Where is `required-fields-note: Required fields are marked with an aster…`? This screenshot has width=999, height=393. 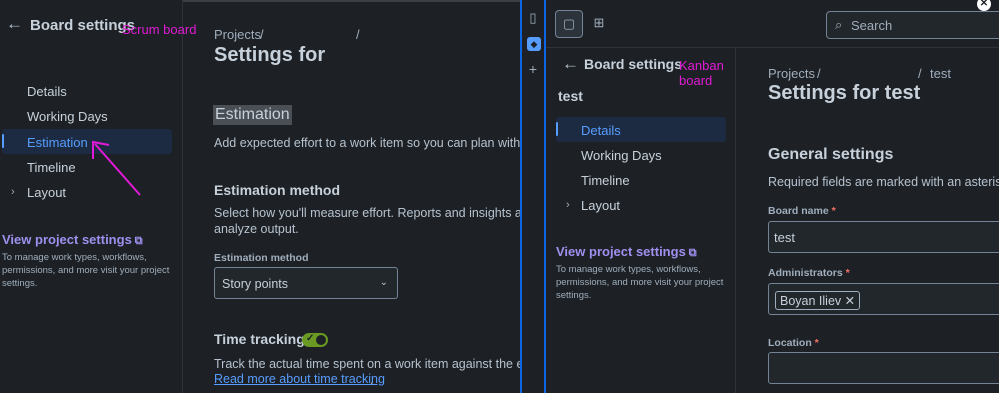 required-fields-note: Required fields are marked with an aster… is located at coordinates (883, 182).